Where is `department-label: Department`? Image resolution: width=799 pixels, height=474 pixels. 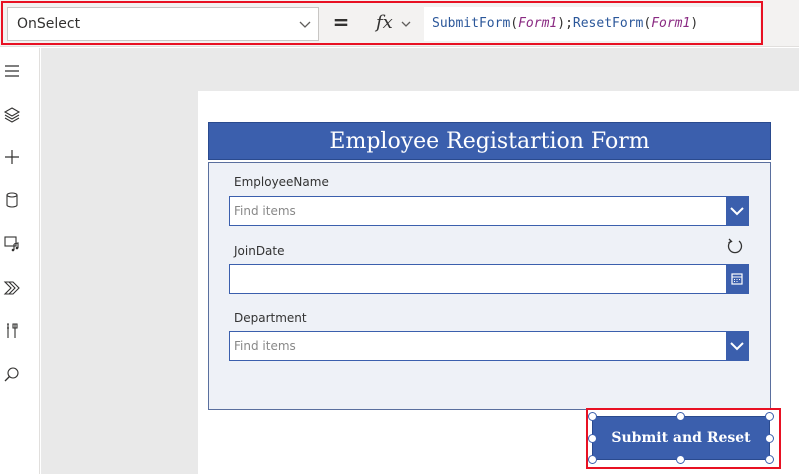
department-label: Department is located at coordinates (270, 318).